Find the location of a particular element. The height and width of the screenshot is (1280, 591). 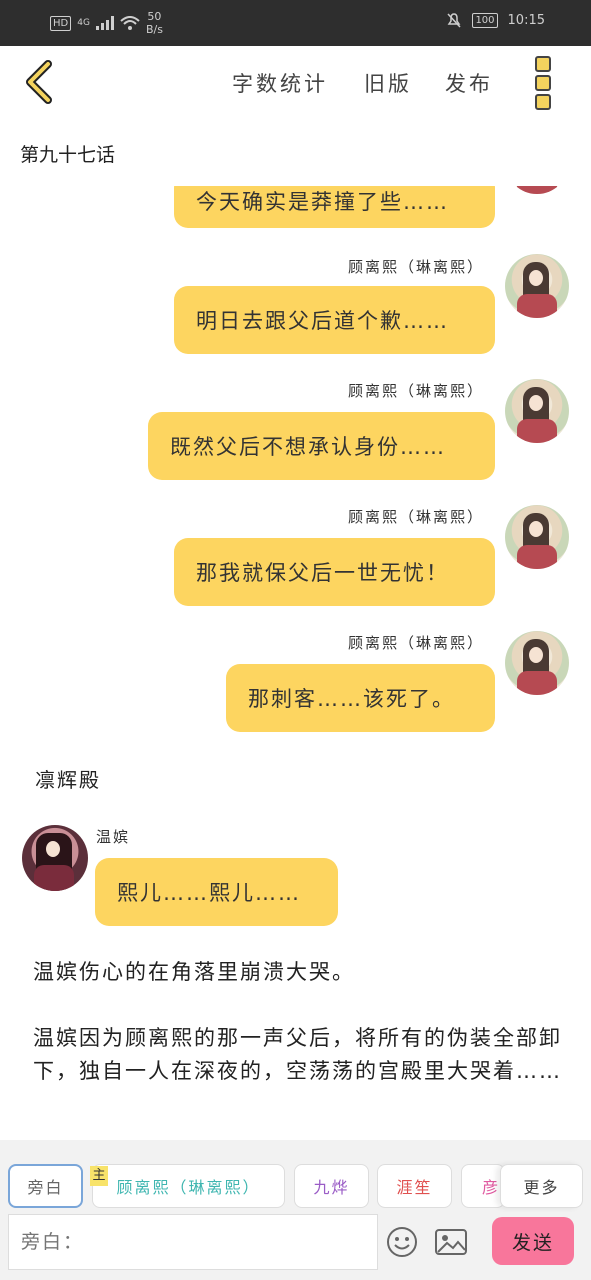

character-chip-narrator: 旁白 is located at coordinates (45, 1186).